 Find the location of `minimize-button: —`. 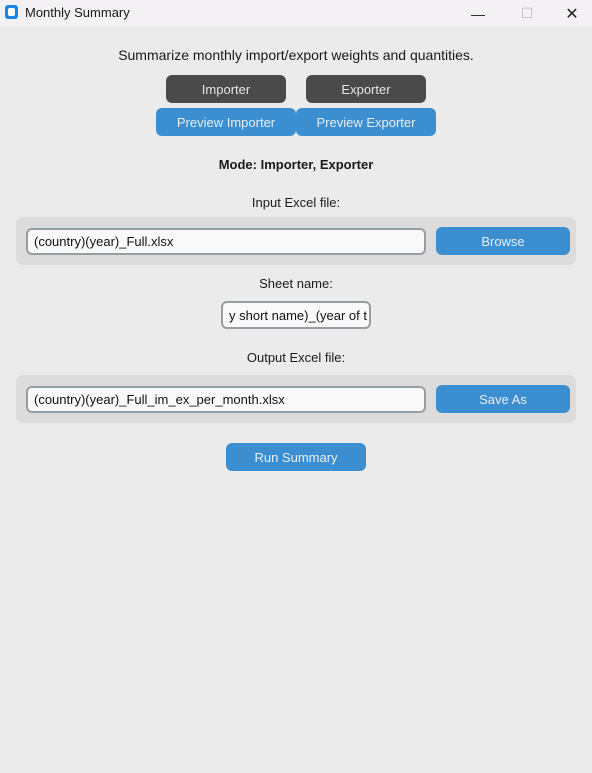

minimize-button: — is located at coordinates (478, 13).